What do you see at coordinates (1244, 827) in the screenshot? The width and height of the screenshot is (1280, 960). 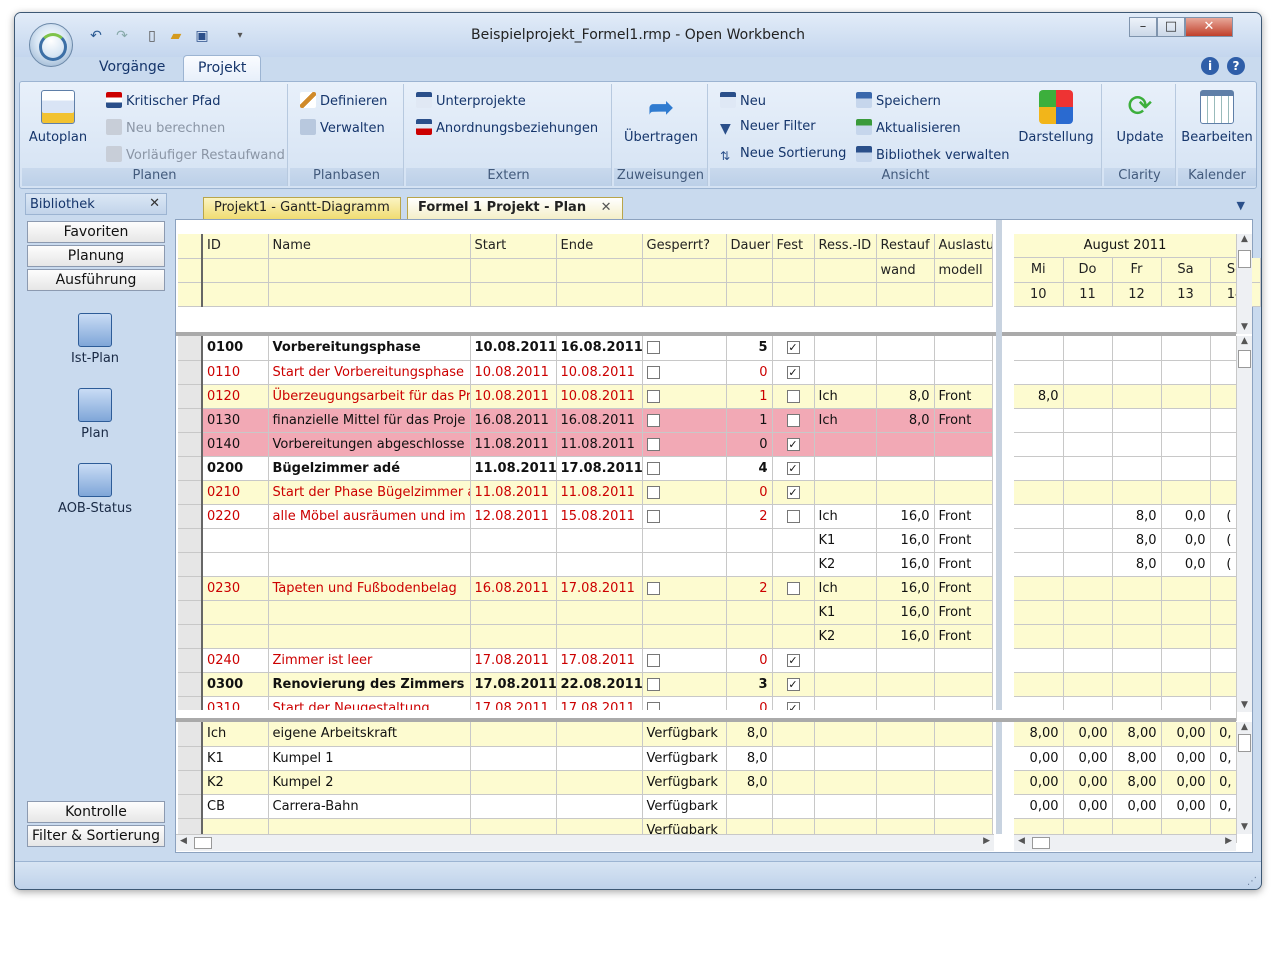 I see `resource-scroll-down-icon: ▼` at bounding box center [1244, 827].